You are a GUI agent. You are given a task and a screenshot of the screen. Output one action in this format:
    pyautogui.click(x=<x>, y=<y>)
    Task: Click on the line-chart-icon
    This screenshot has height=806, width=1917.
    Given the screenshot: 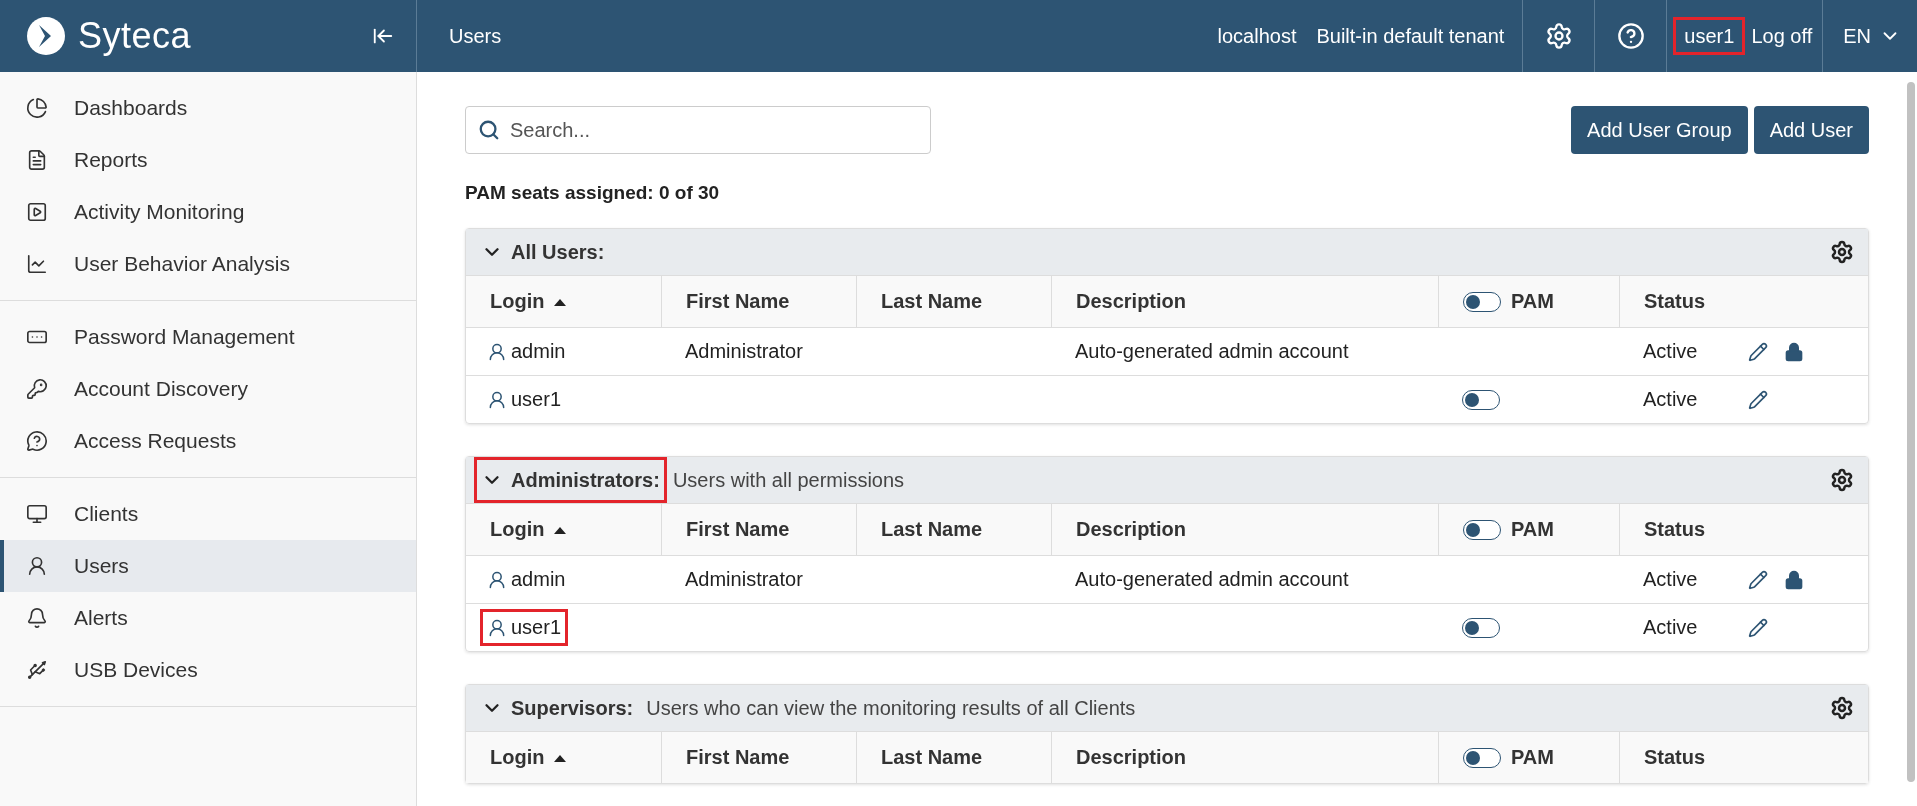 What is the action you would take?
    pyautogui.click(x=37, y=264)
    